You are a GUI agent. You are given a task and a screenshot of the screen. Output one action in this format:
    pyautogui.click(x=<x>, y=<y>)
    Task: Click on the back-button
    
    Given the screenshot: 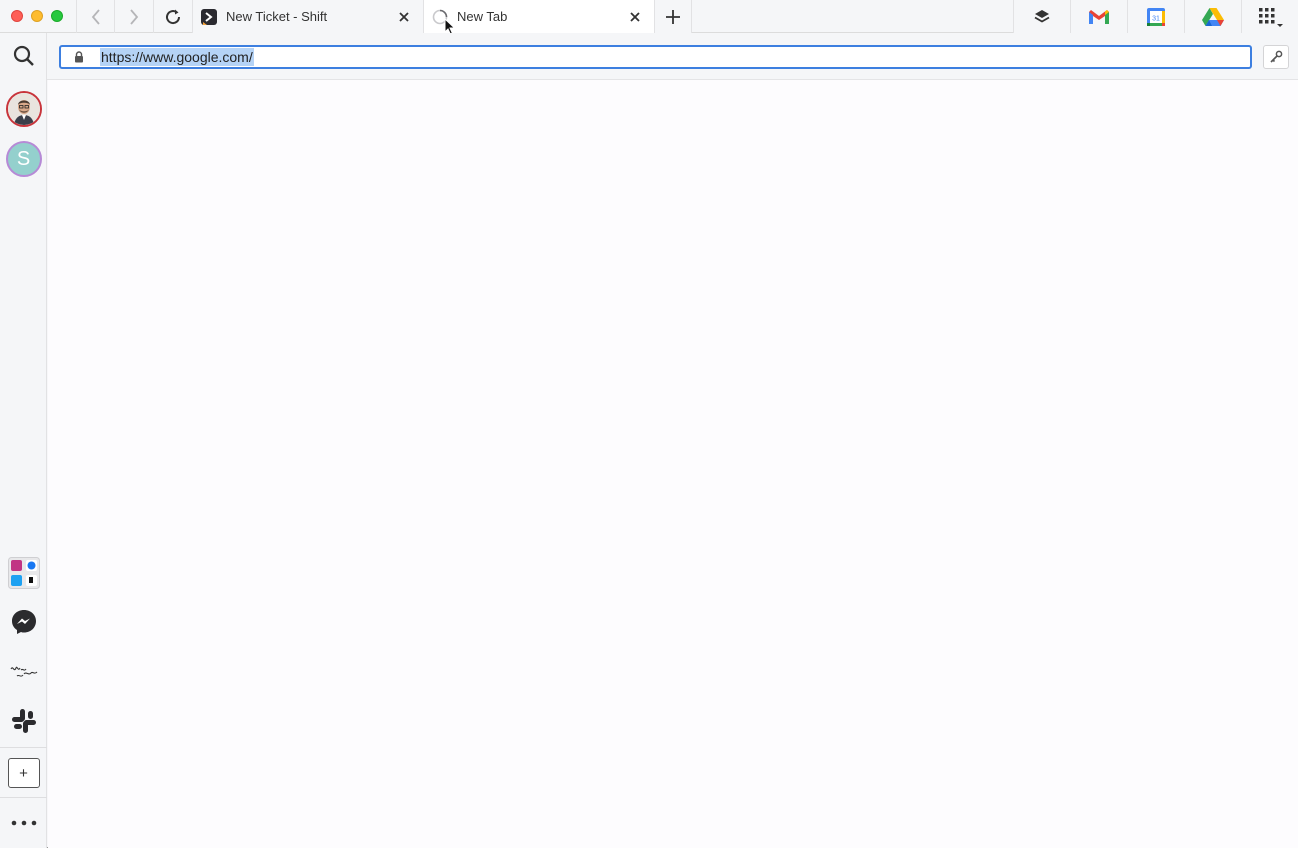 What is the action you would take?
    pyautogui.click(x=95, y=16)
    